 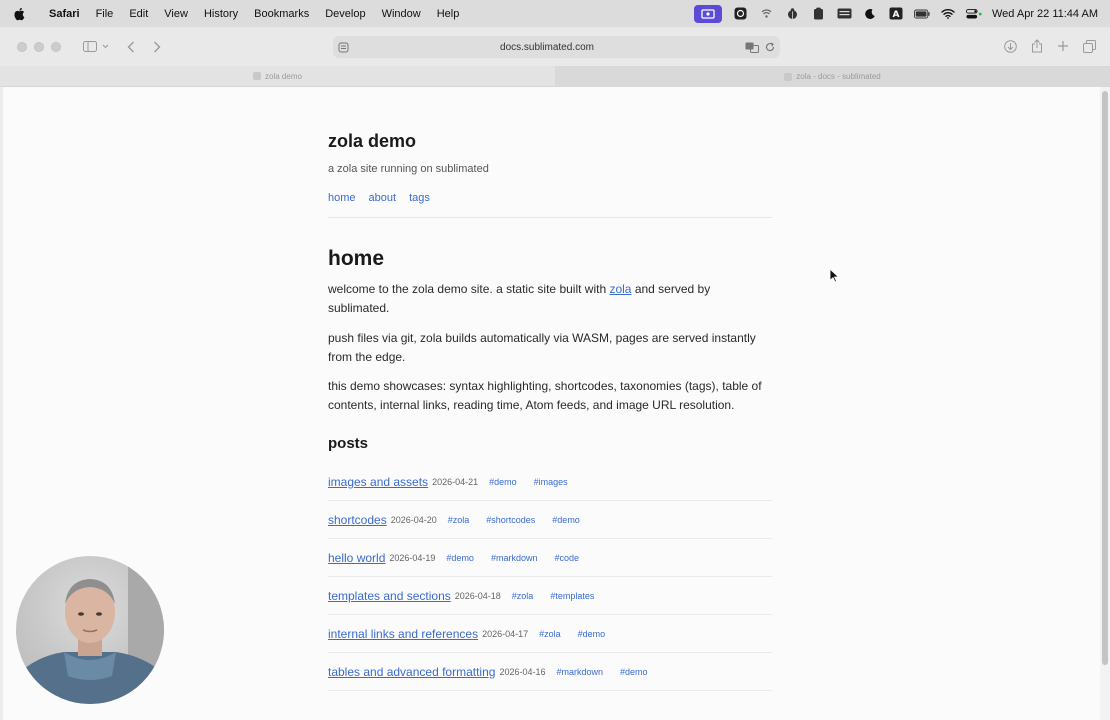 I want to click on menu-edit: Edit, so click(x=138, y=14).